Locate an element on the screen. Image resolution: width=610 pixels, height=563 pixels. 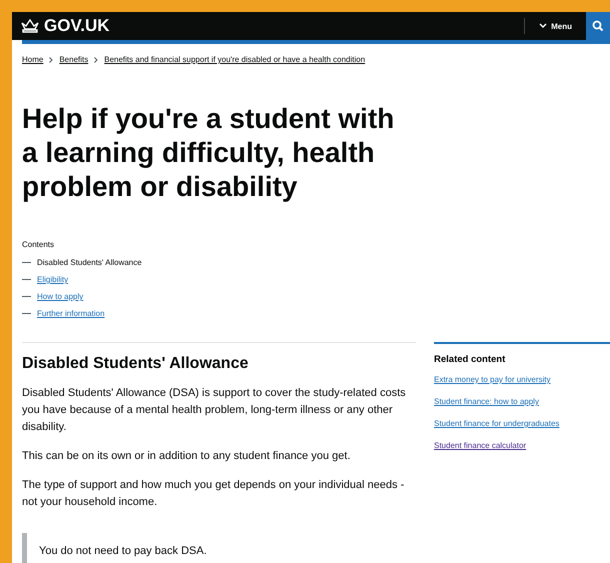
inset-text: You do not need to pay back DSA. is located at coordinates (219, 548).